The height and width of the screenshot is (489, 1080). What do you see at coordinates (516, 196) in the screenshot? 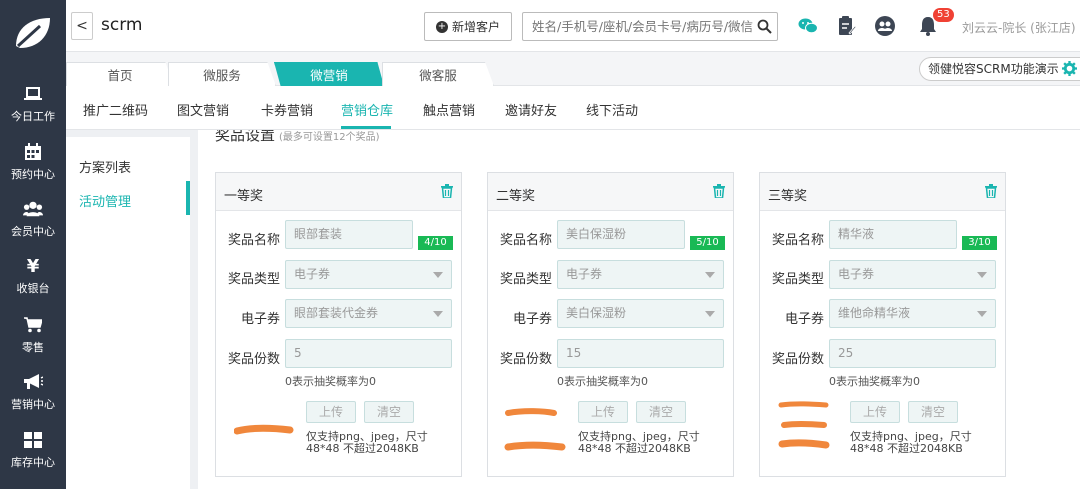
I see `prize-title: 二等奖` at bounding box center [516, 196].